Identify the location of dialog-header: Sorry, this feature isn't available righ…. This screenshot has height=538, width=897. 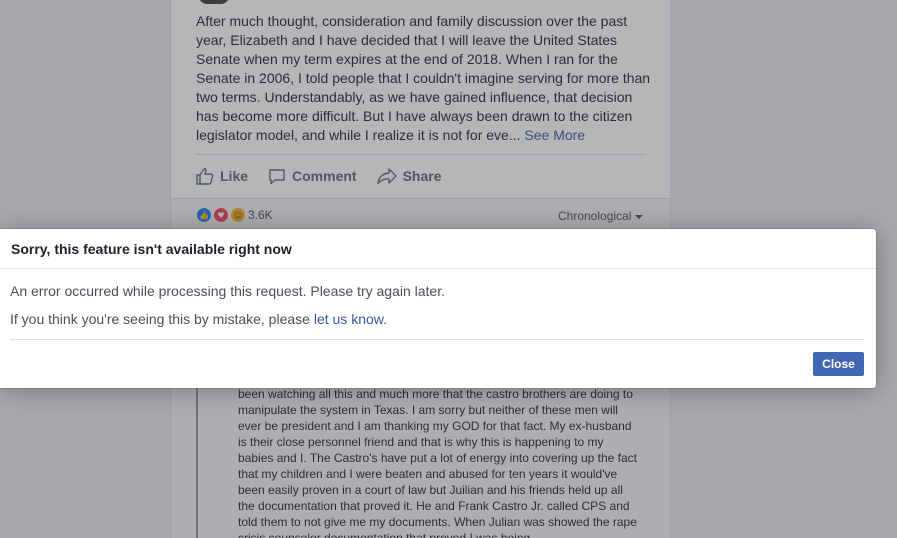
(438, 249).